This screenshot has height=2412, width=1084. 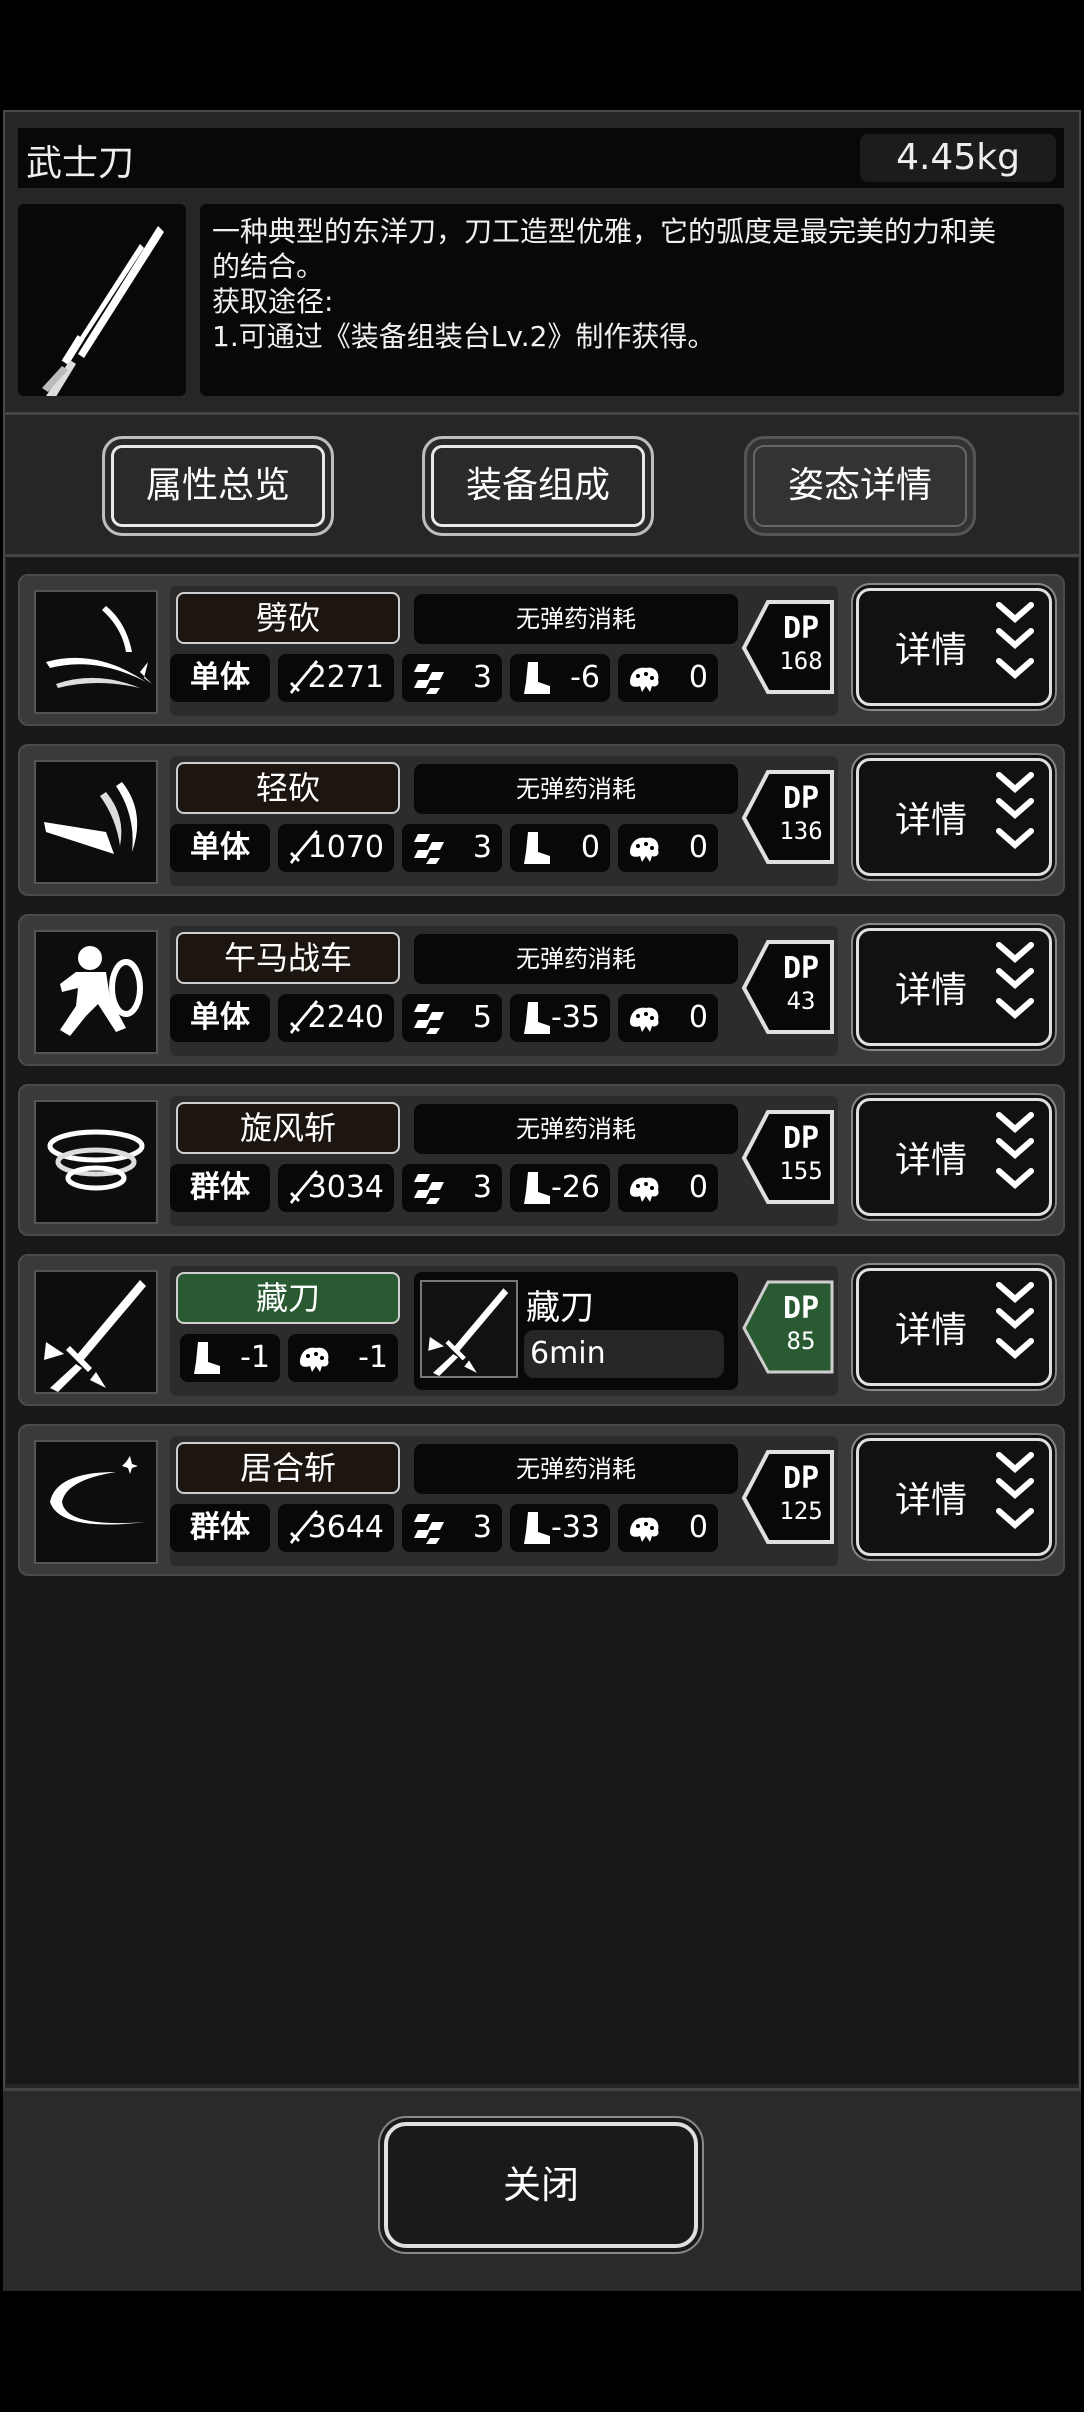 What do you see at coordinates (788, 1328) in the screenshot?
I see `dp-badge: DP 85` at bounding box center [788, 1328].